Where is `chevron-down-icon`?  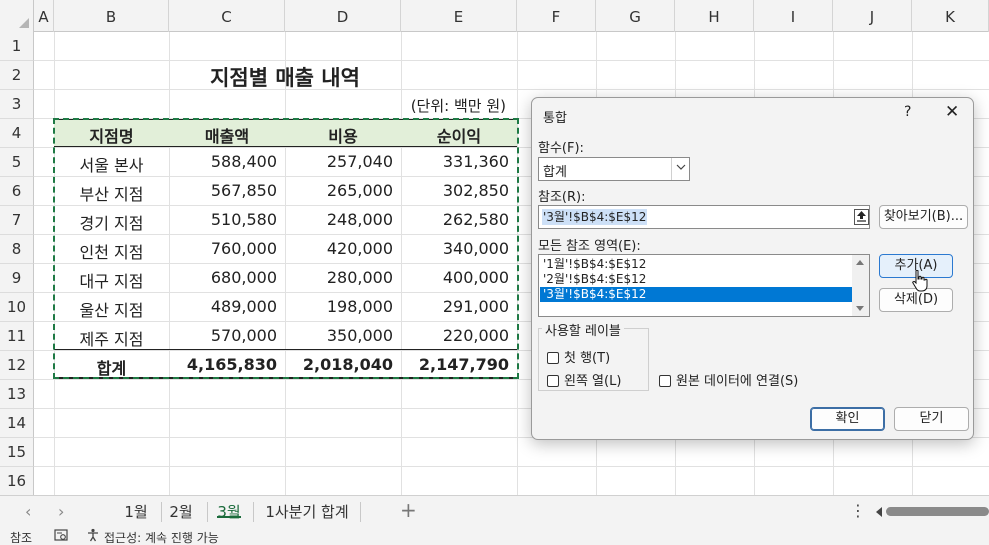 chevron-down-icon is located at coordinates (680, 169).